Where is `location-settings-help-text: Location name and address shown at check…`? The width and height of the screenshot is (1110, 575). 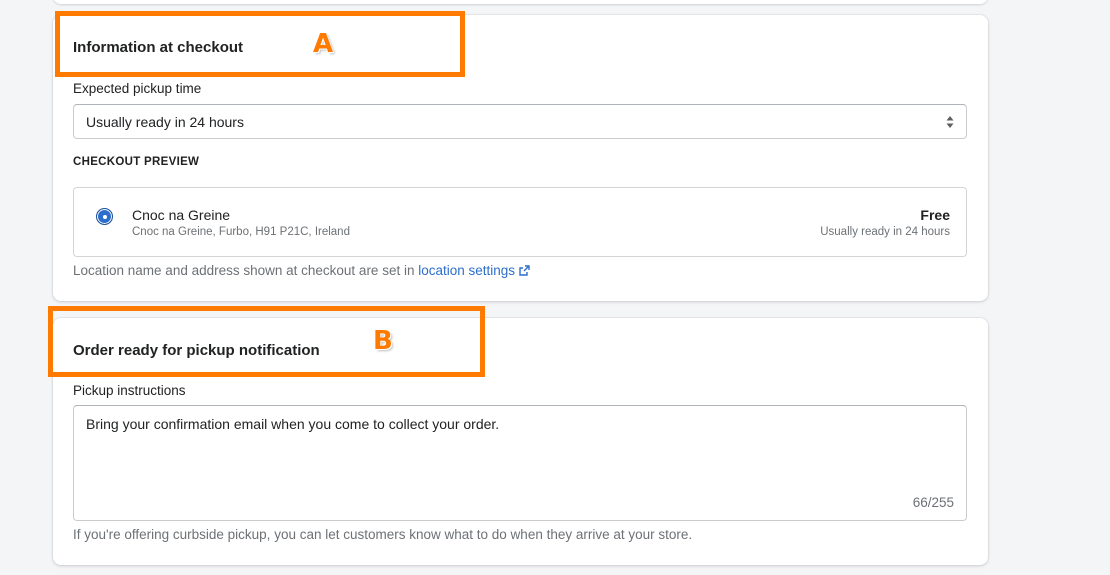
location-settings-help-text: Location name and address shown at check… is located at coordinates (301, 270).